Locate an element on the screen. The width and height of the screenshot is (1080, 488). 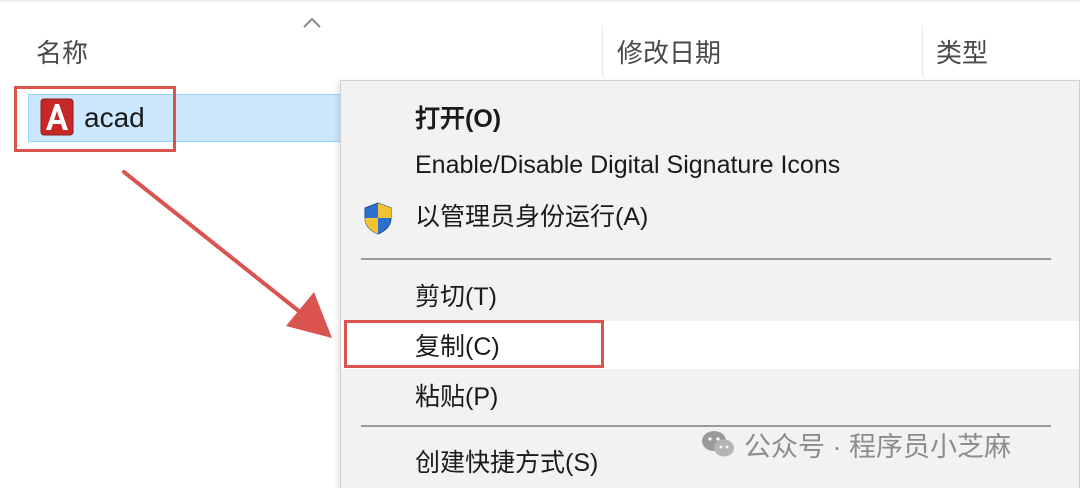
menu-item-open: 打开(O) is located at coordinates (710, 117).